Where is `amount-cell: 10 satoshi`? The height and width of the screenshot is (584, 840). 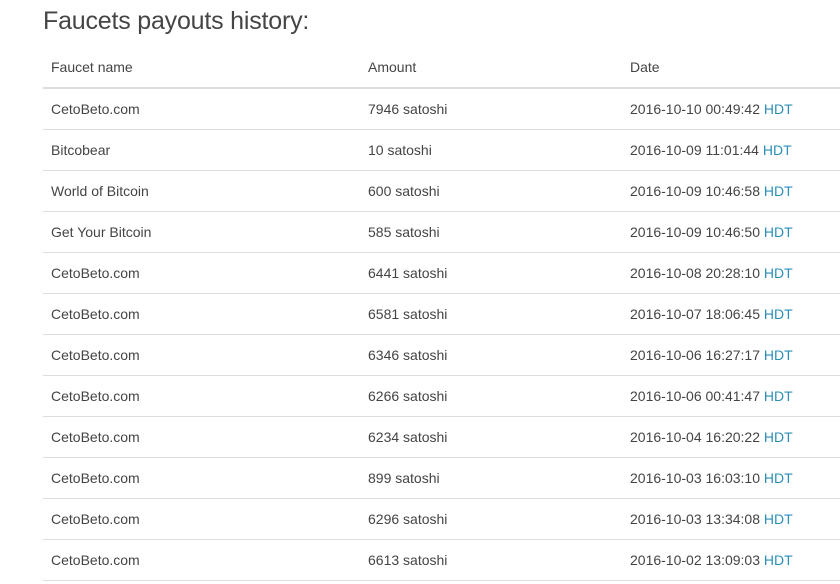 amount-cell: 10 satoshi is located at coordinates (491, 150).